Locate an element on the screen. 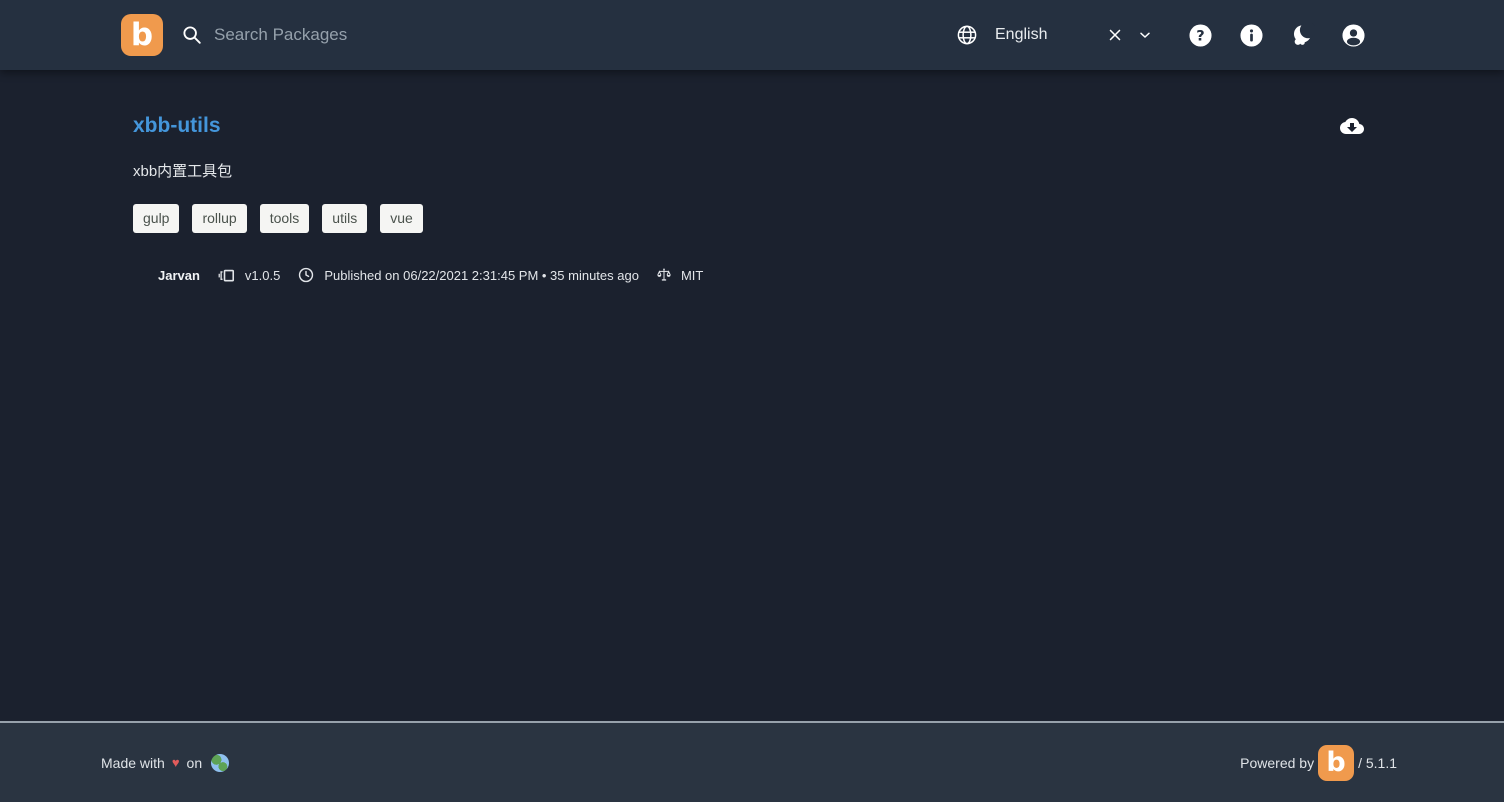  keyword-chip: vue is located at coordinates (401, 218).